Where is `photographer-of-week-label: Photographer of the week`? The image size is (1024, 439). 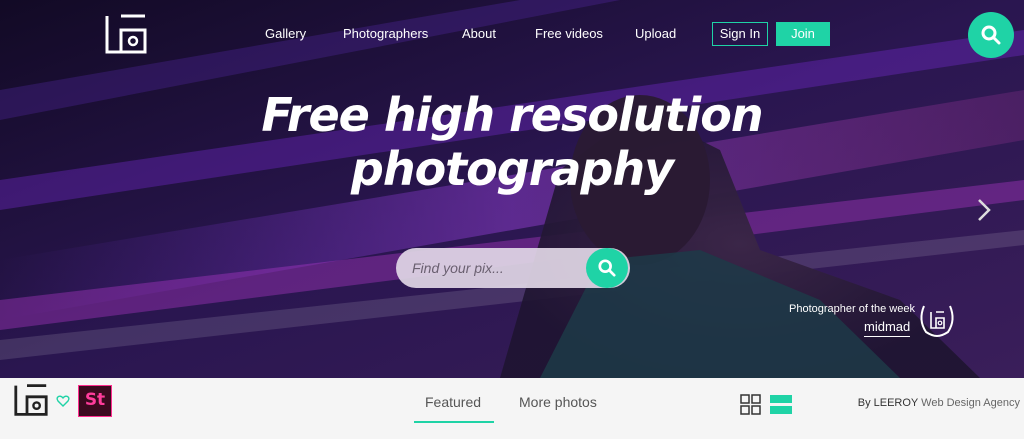 photographer-of-week-label: Photographer of the week is located at coordinates (852, 309).